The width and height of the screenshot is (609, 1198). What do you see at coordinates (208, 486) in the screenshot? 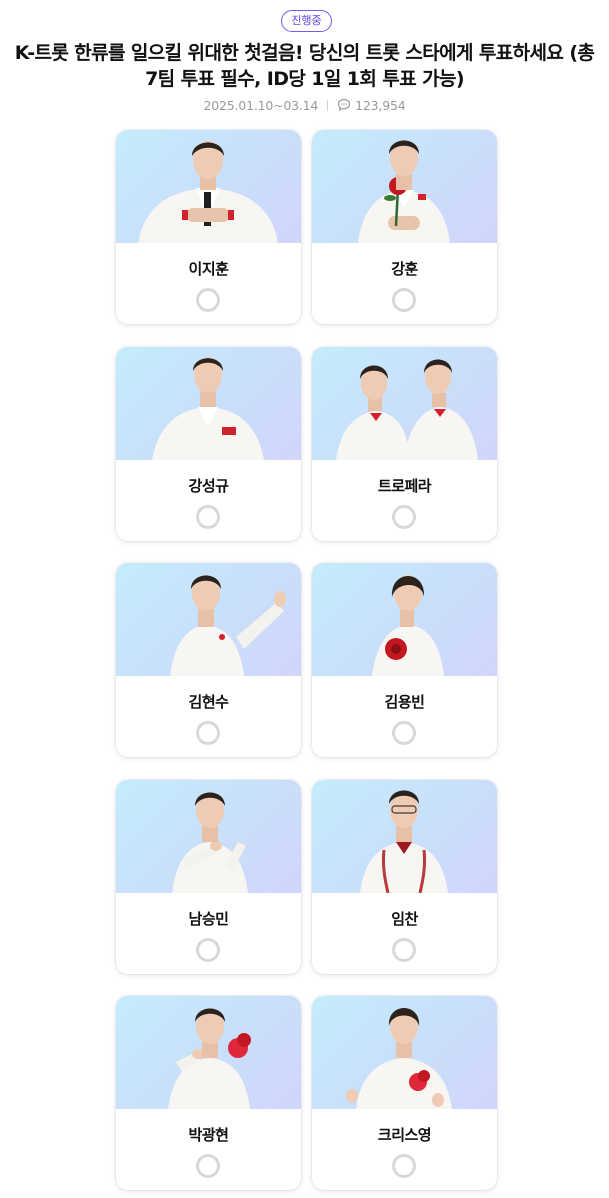
I see `candidate-name: 강성규` at bounding box center [208, 486].